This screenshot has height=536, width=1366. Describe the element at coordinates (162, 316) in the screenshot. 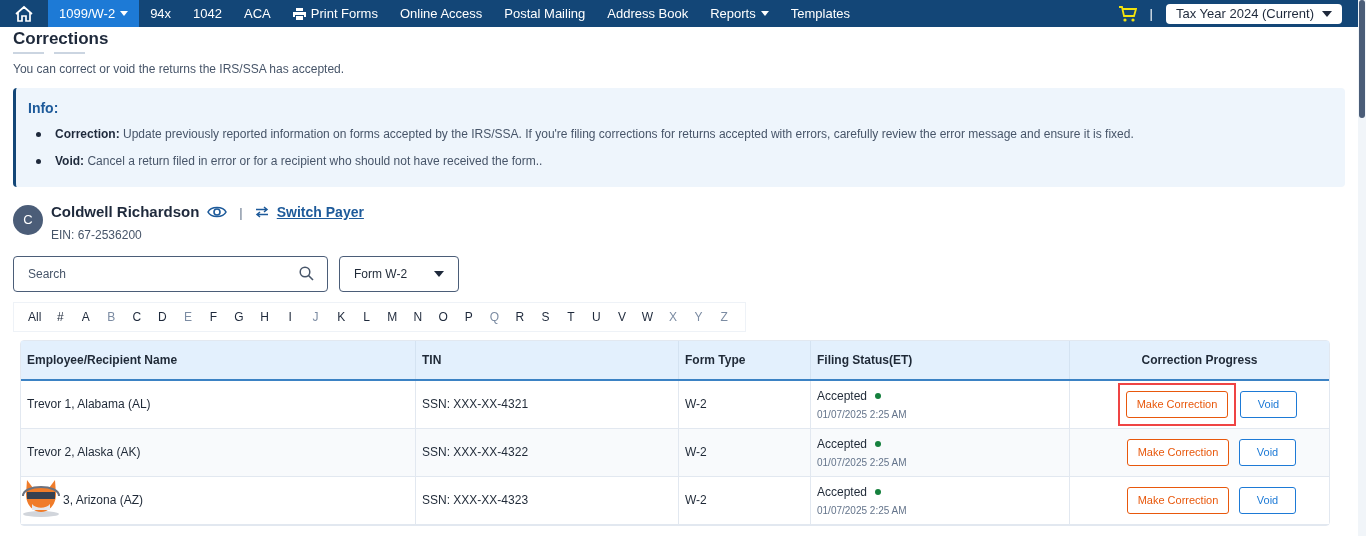

I see `letter-filter: D` at that location.